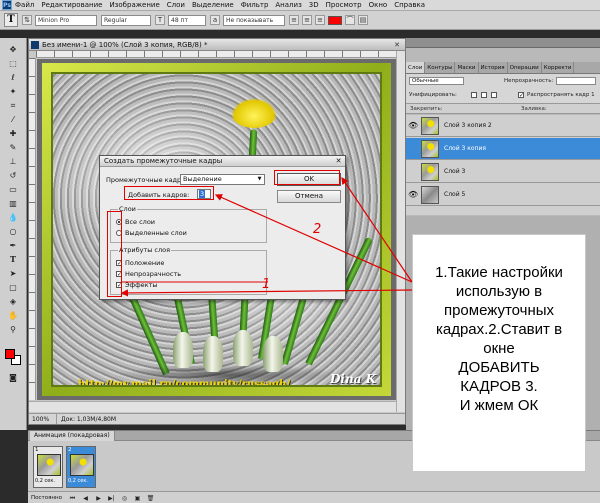 The width and height of the screenshot is (600, 503). Describe the element at coordinates (440, 67) in the screenshot. I see `tab-paths: Контуры` at that location.